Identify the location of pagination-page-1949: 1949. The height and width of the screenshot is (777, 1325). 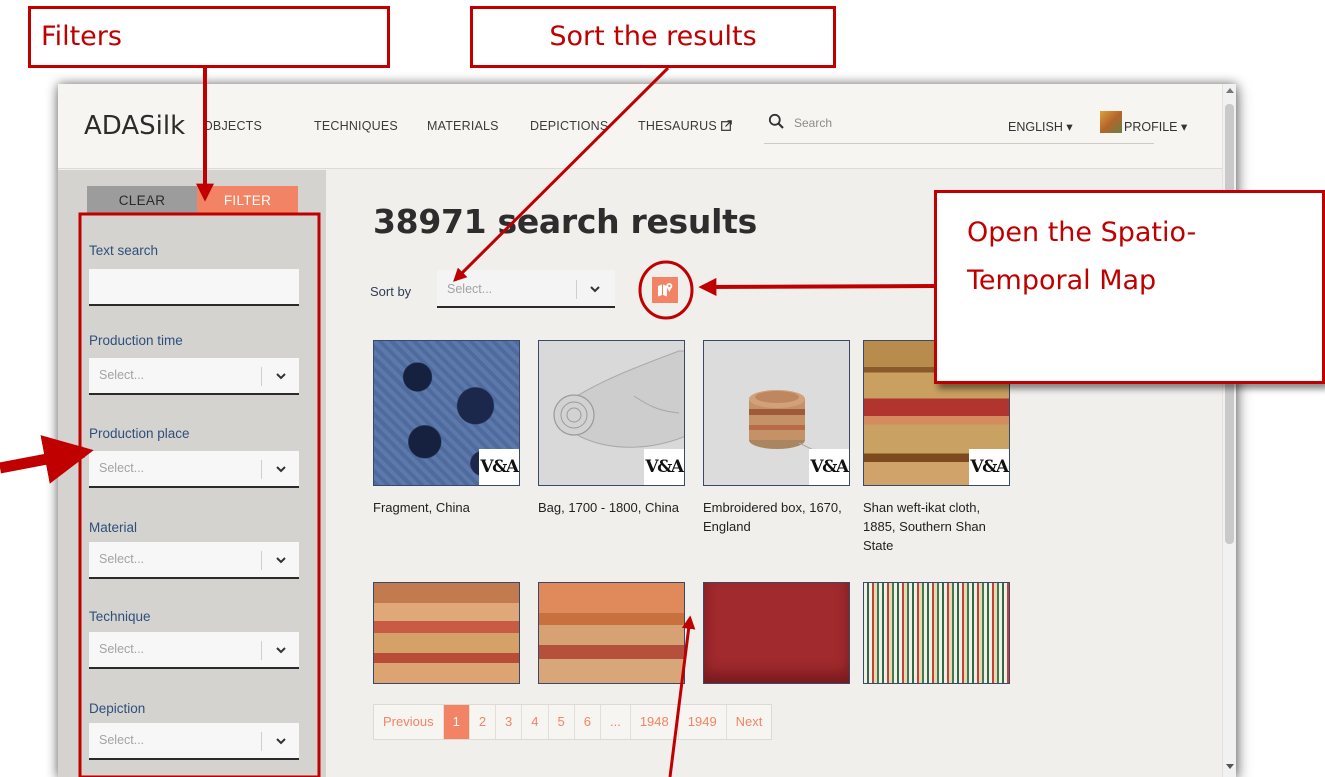
(703, 722).